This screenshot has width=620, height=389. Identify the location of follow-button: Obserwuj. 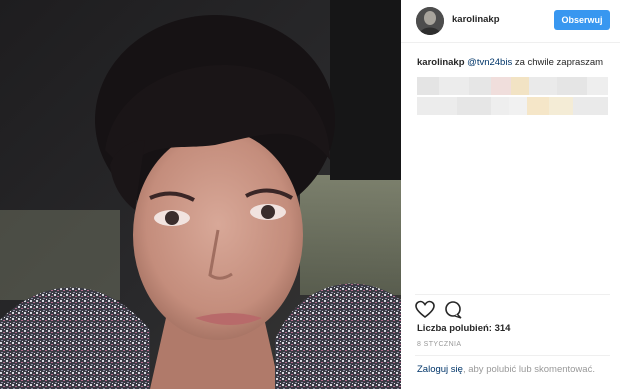
(582, 20).